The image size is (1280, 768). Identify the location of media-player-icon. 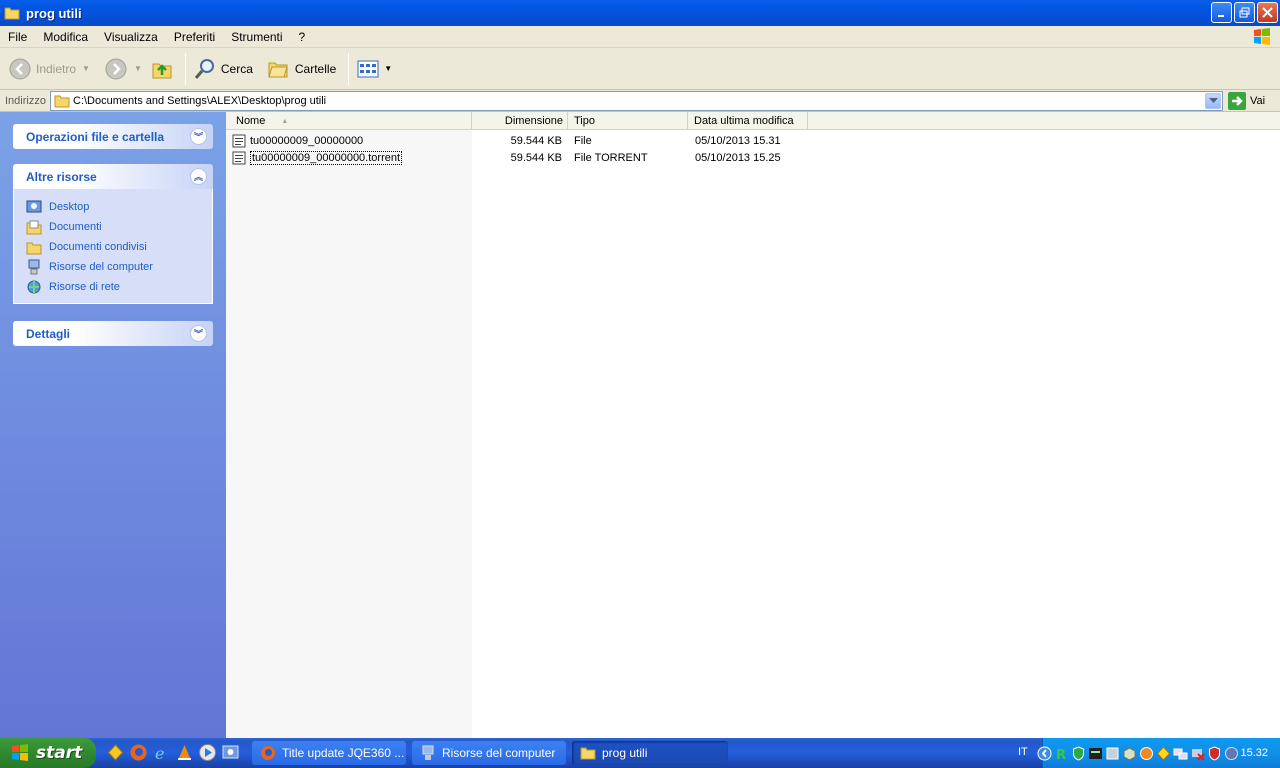
(207, 752).